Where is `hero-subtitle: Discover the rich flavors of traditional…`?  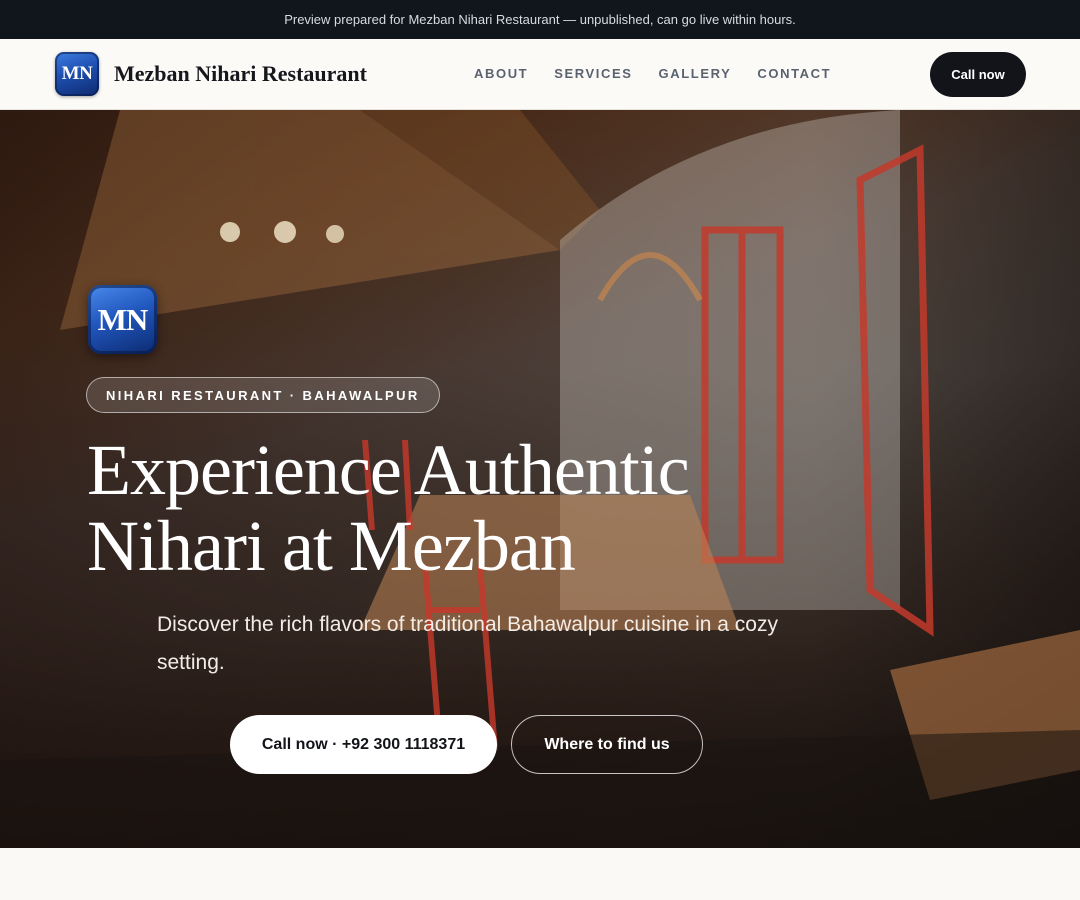 hero-subtitle: Discover the rich flavors of traditional… is located at coordinates (467, 643).